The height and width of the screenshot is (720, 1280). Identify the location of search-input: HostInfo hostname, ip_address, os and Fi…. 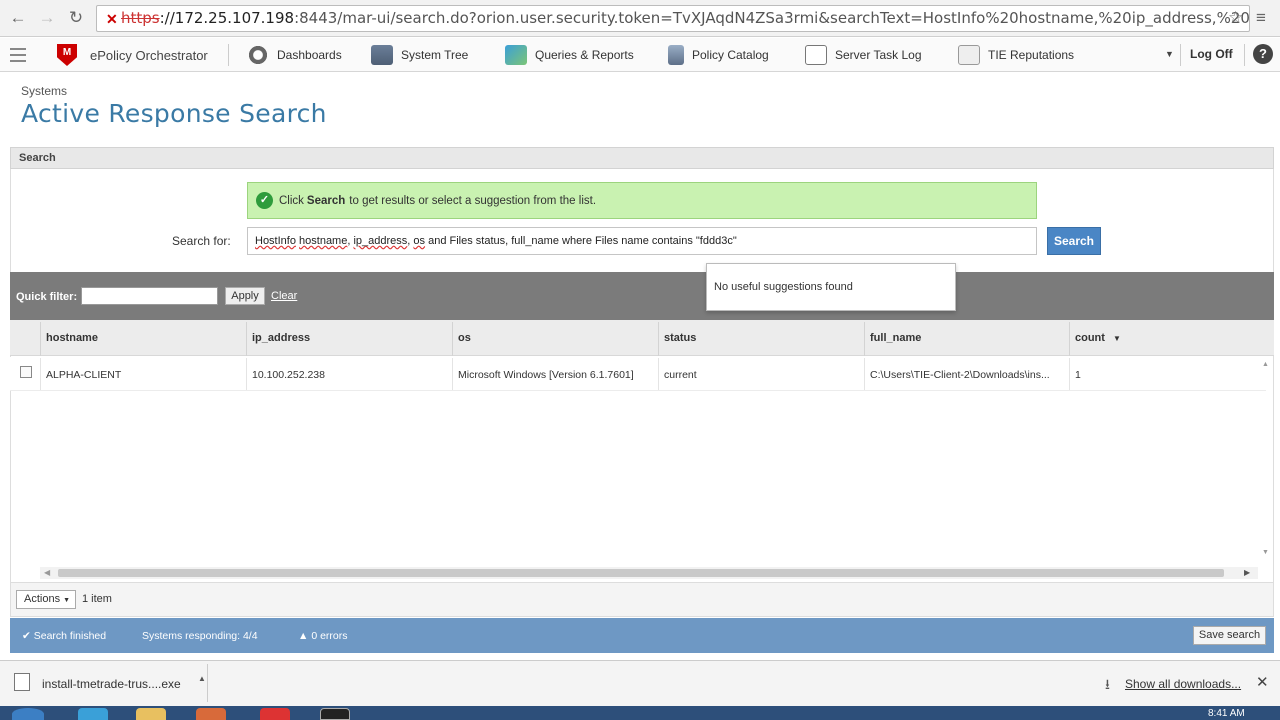
(642, 241).